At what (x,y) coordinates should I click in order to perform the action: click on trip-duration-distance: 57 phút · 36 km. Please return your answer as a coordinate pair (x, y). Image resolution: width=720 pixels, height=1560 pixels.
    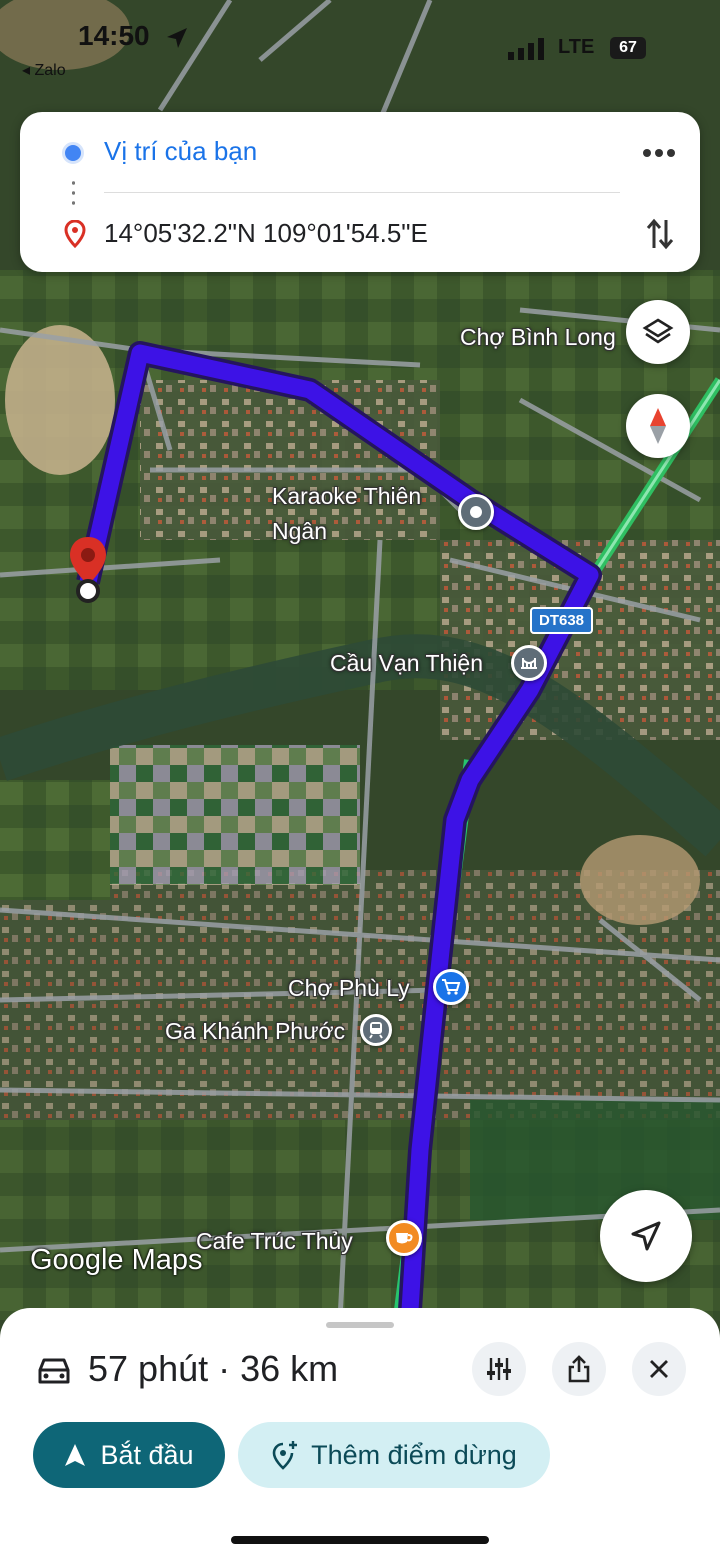
    Looking at the image, I should click on (213, 1368).